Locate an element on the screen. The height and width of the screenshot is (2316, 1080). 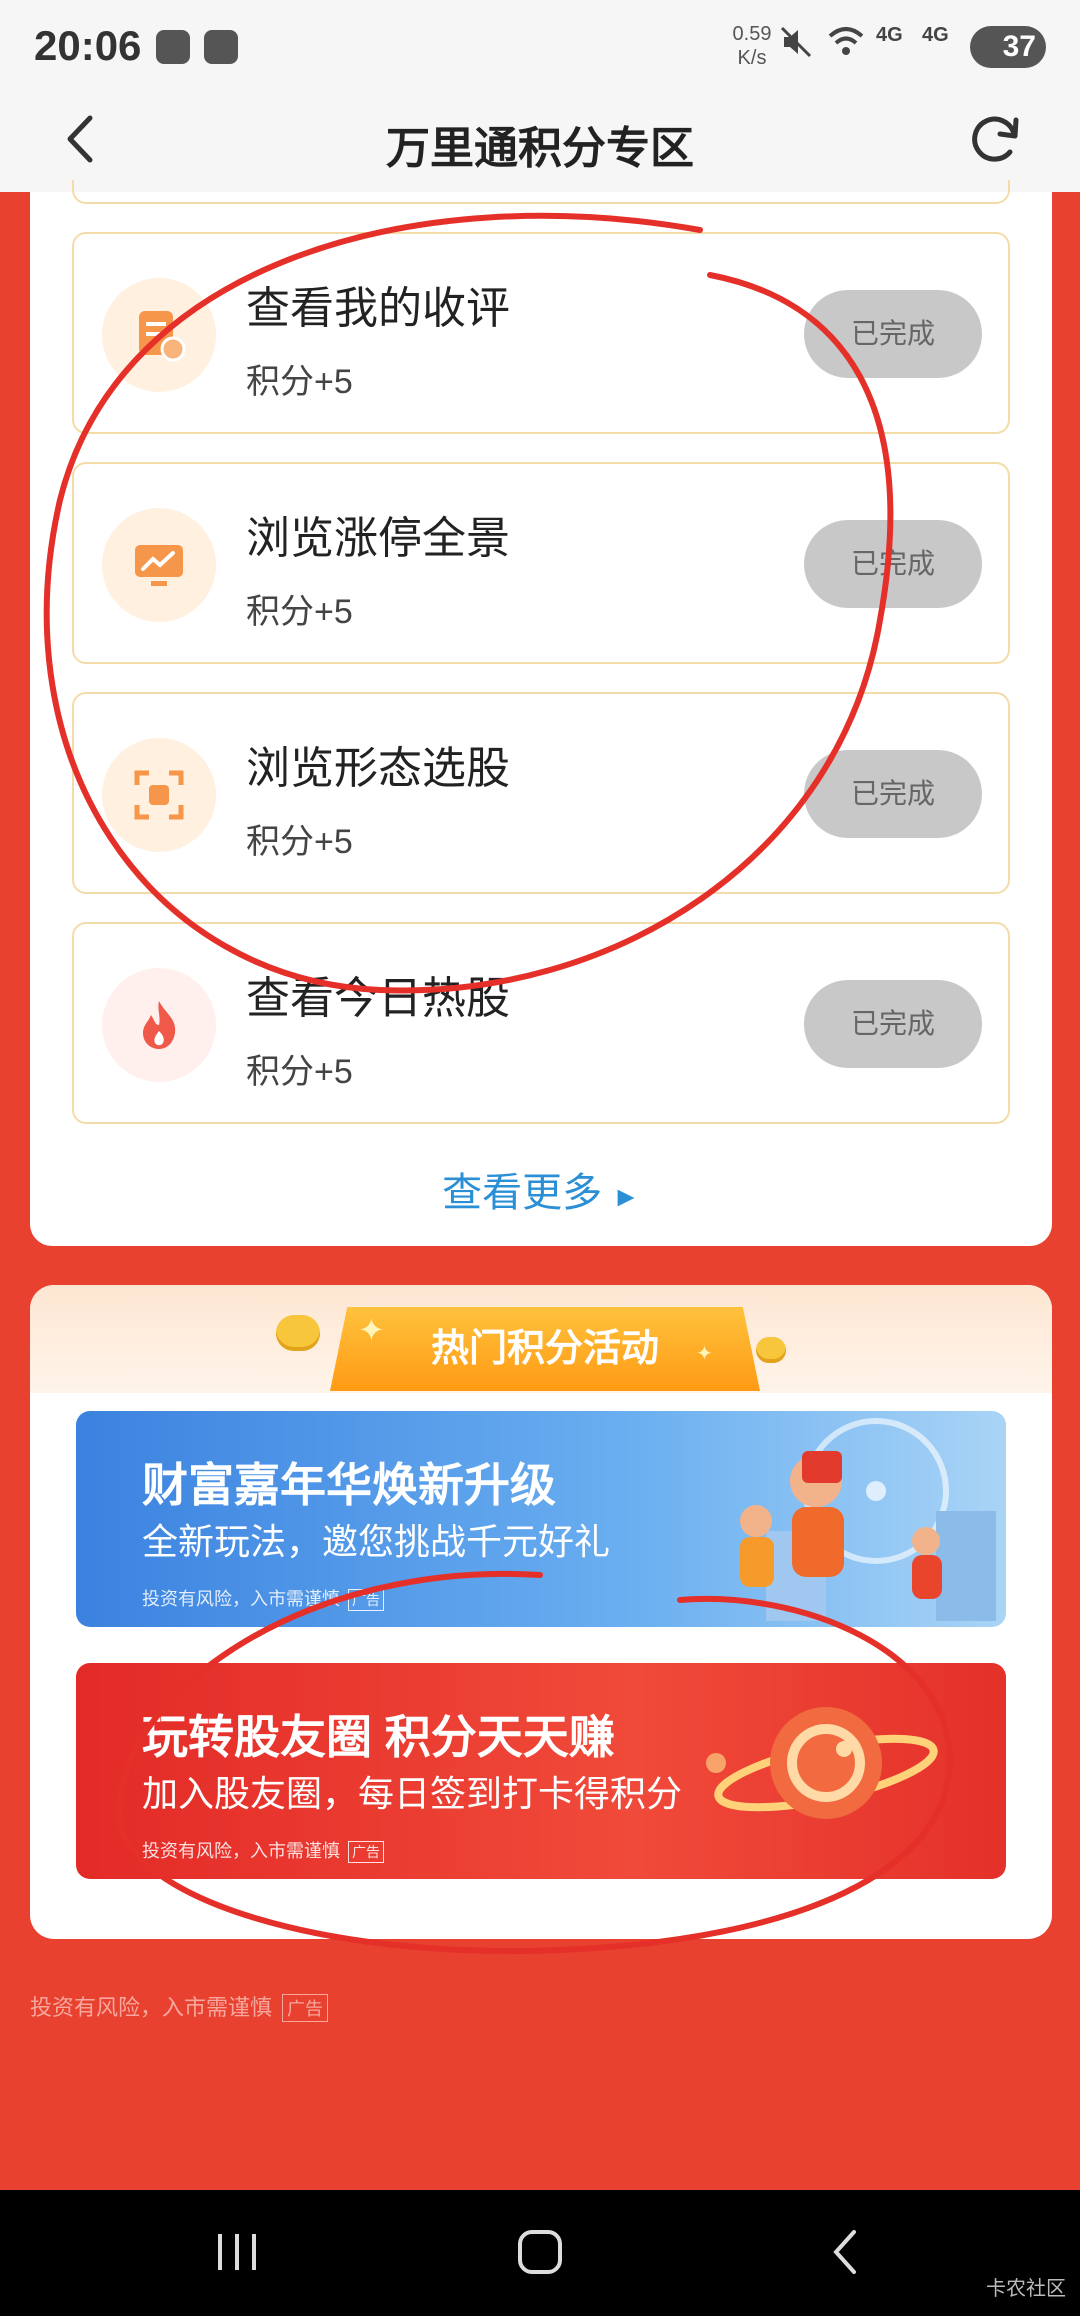
planet-logo-illustration is located at coordinates (822, 1763).